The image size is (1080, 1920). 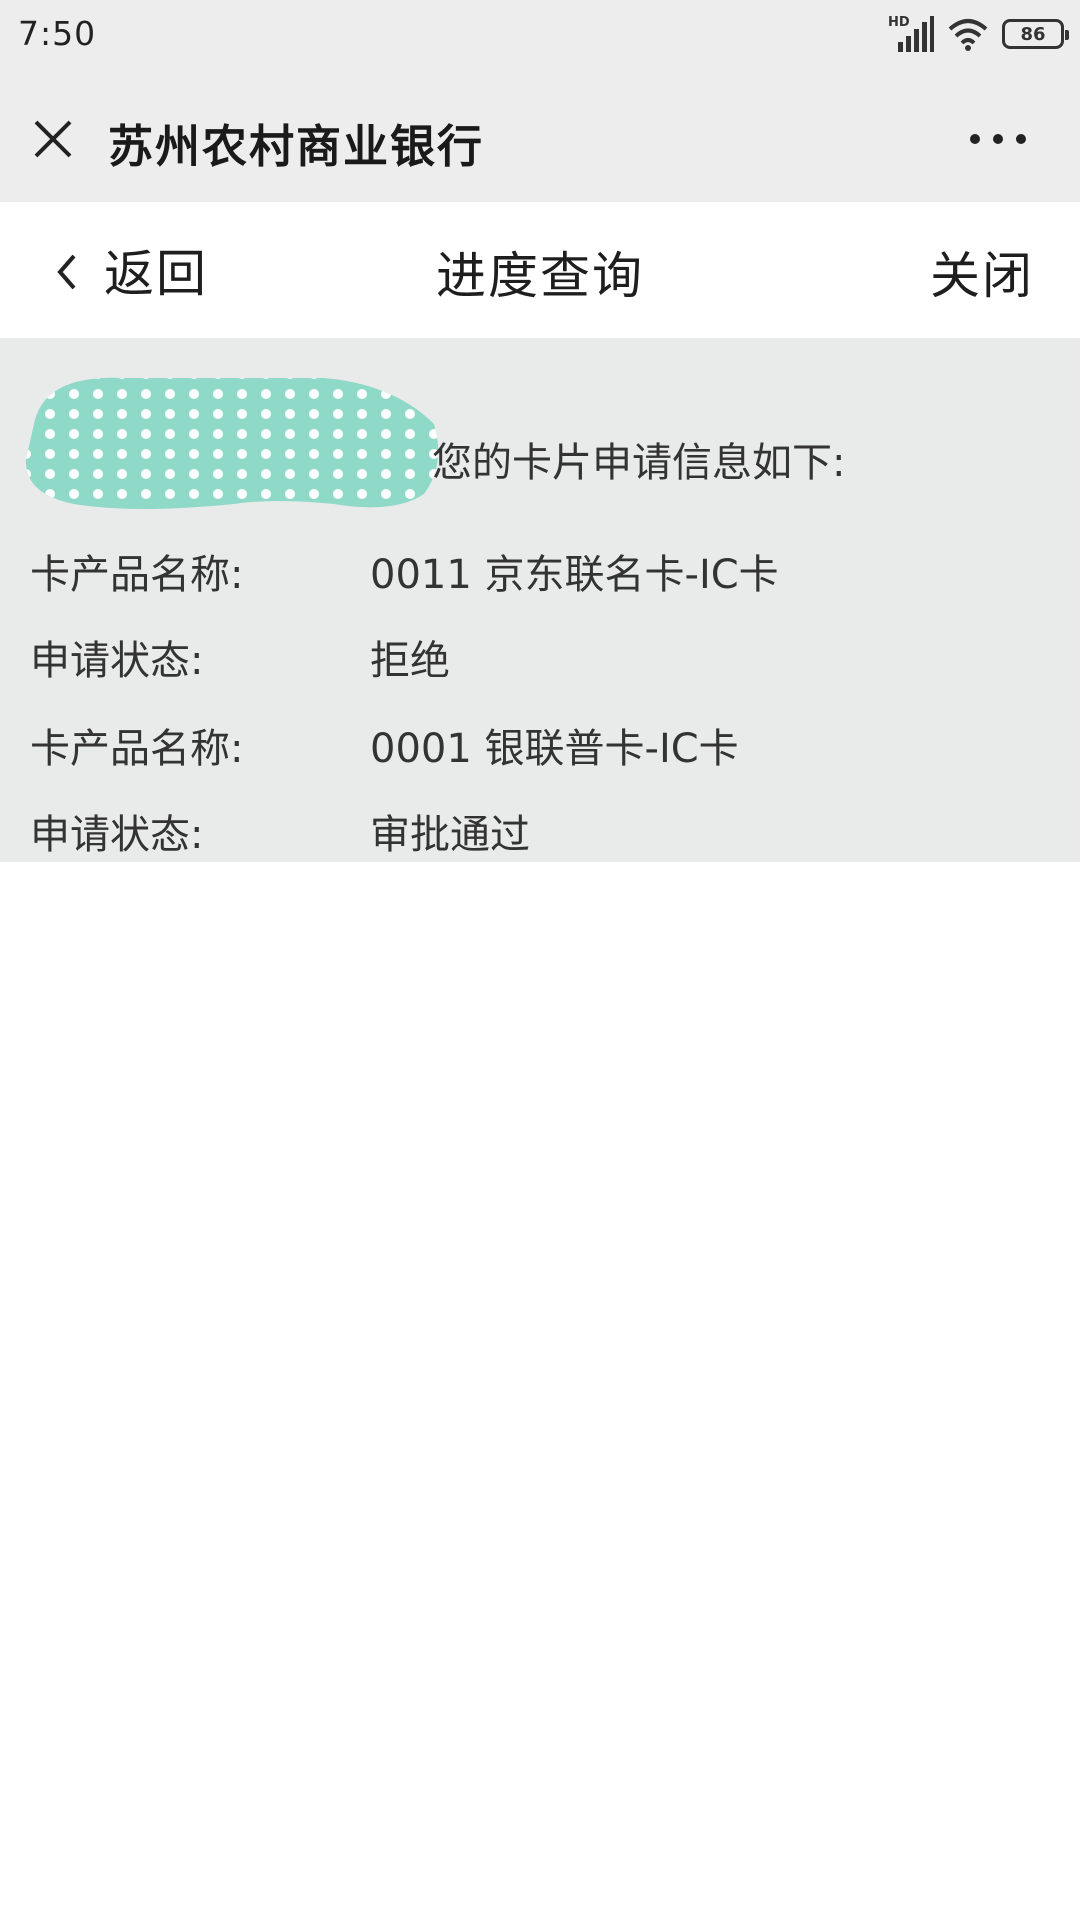 I want to click on app-title: 苏州农村商业银行, so click(x=296, y=146).